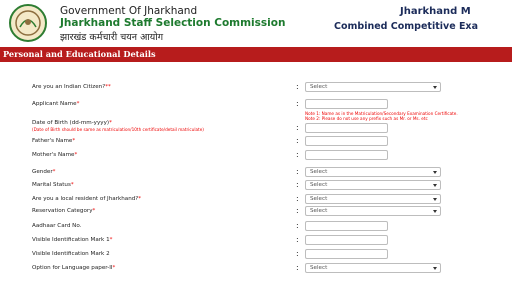  Describe the element at coordinates (256, 186) in the screenshot. I see `row-marital: Marital Status* : Select` at that location.